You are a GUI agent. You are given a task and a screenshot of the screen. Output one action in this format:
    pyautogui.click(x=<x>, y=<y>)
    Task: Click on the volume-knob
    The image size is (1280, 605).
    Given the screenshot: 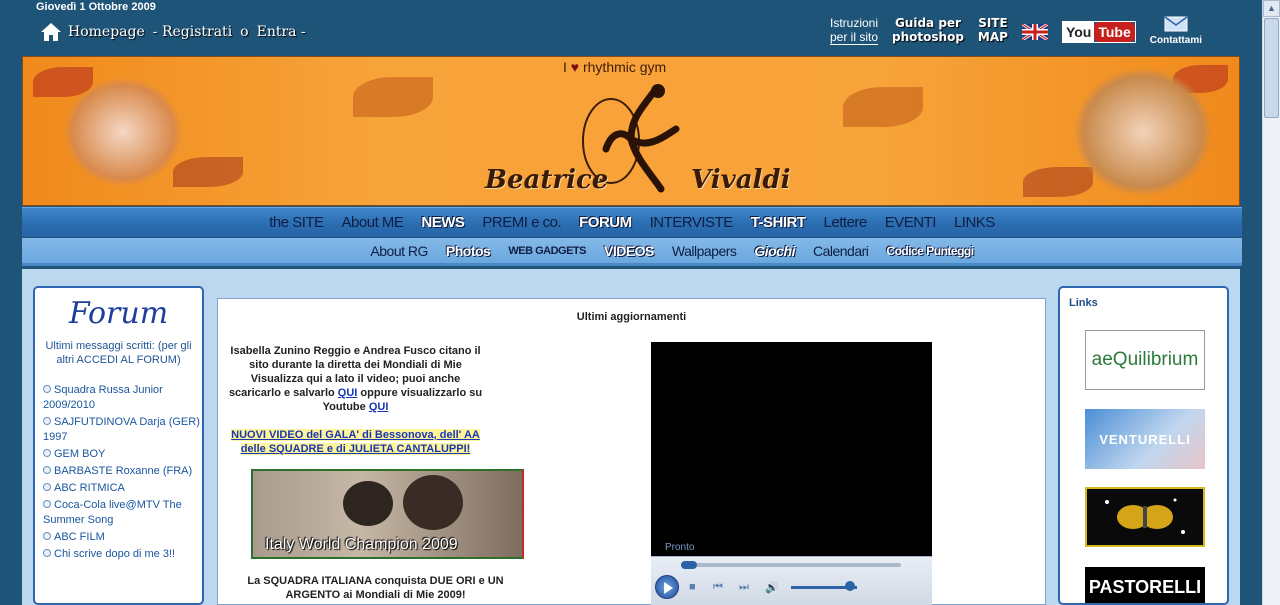 What is the action you would take?
    pyautogui.click(x=850, y=586)
    